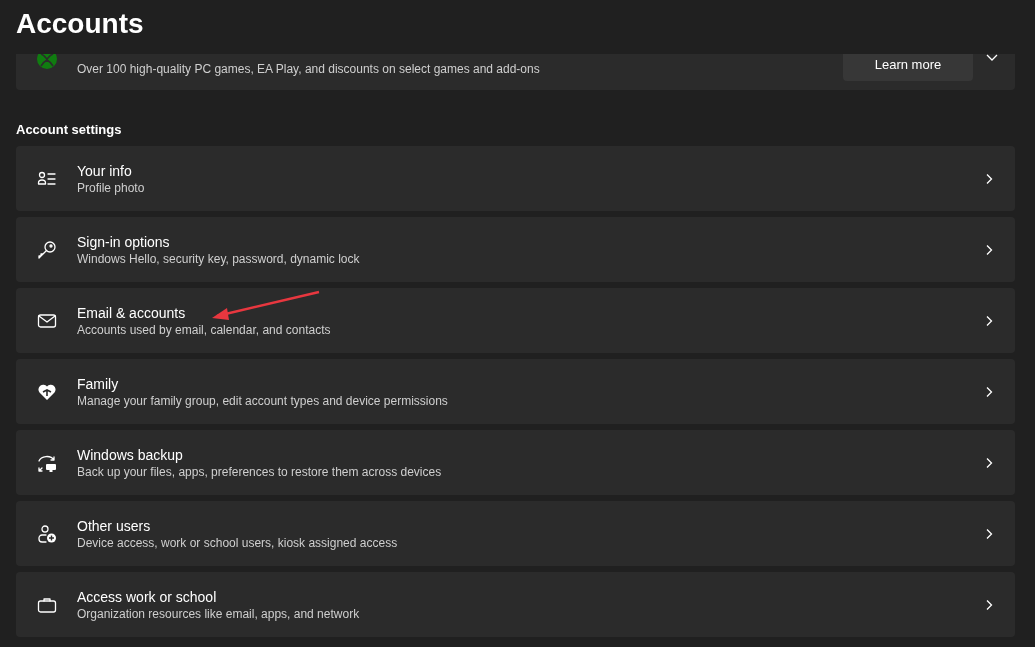 The height and width of the screenshot is (647, 1035). What do you see at coordinates (114, 525) in the screenshot?
I see `item-title: Other users` at bounding box center [114, 525].